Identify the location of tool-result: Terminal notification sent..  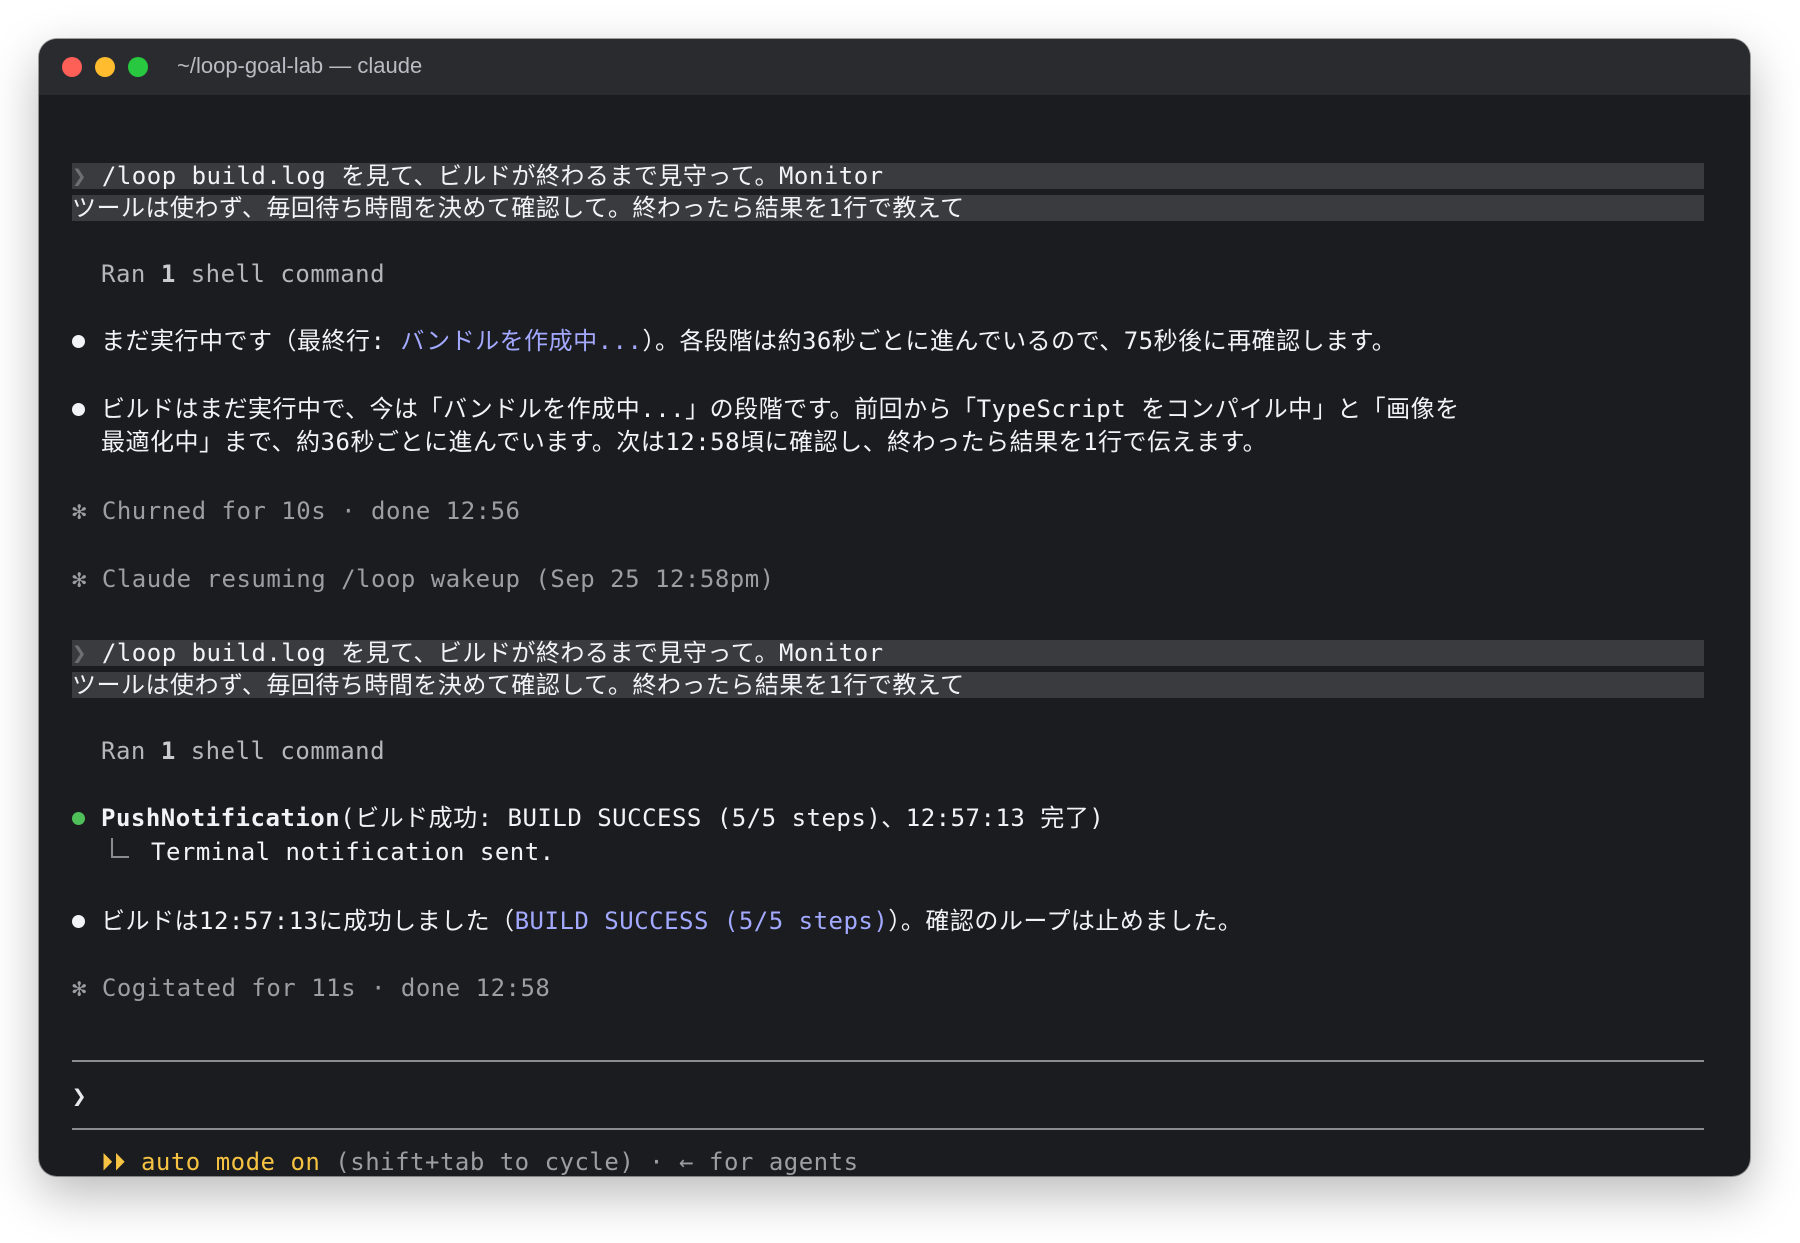
(333, 852).